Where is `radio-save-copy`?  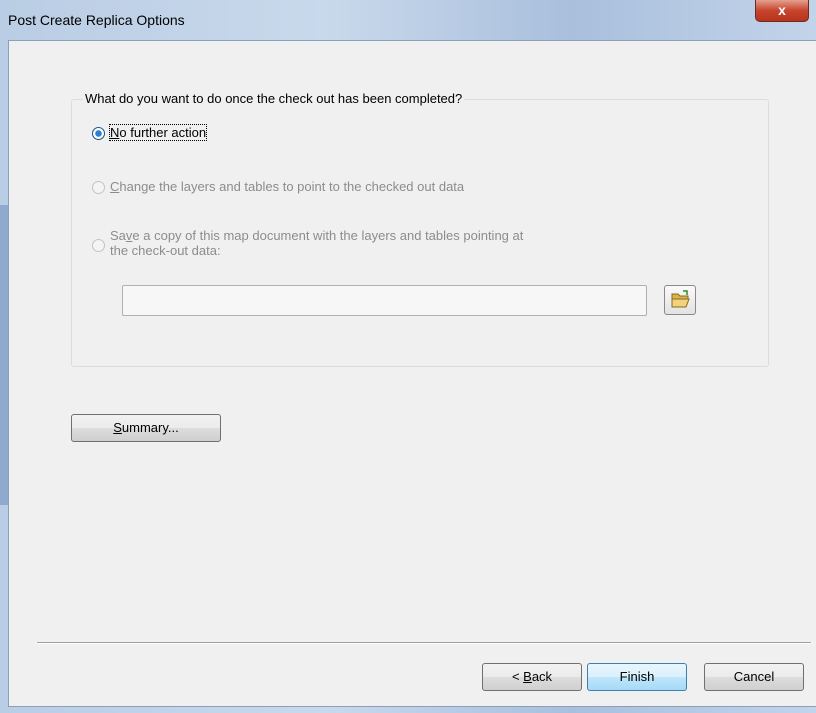
radio-save-copy is located at coordinates (98, 245).